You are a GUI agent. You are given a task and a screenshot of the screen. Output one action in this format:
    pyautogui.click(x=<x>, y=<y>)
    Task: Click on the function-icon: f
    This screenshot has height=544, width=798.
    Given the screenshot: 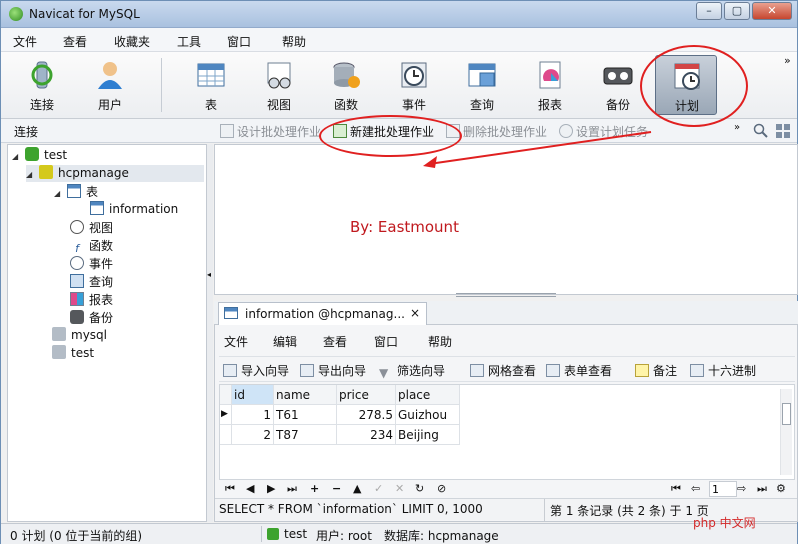 What is the action you would take?
    pyautogui.click(x=77, y=248)
    